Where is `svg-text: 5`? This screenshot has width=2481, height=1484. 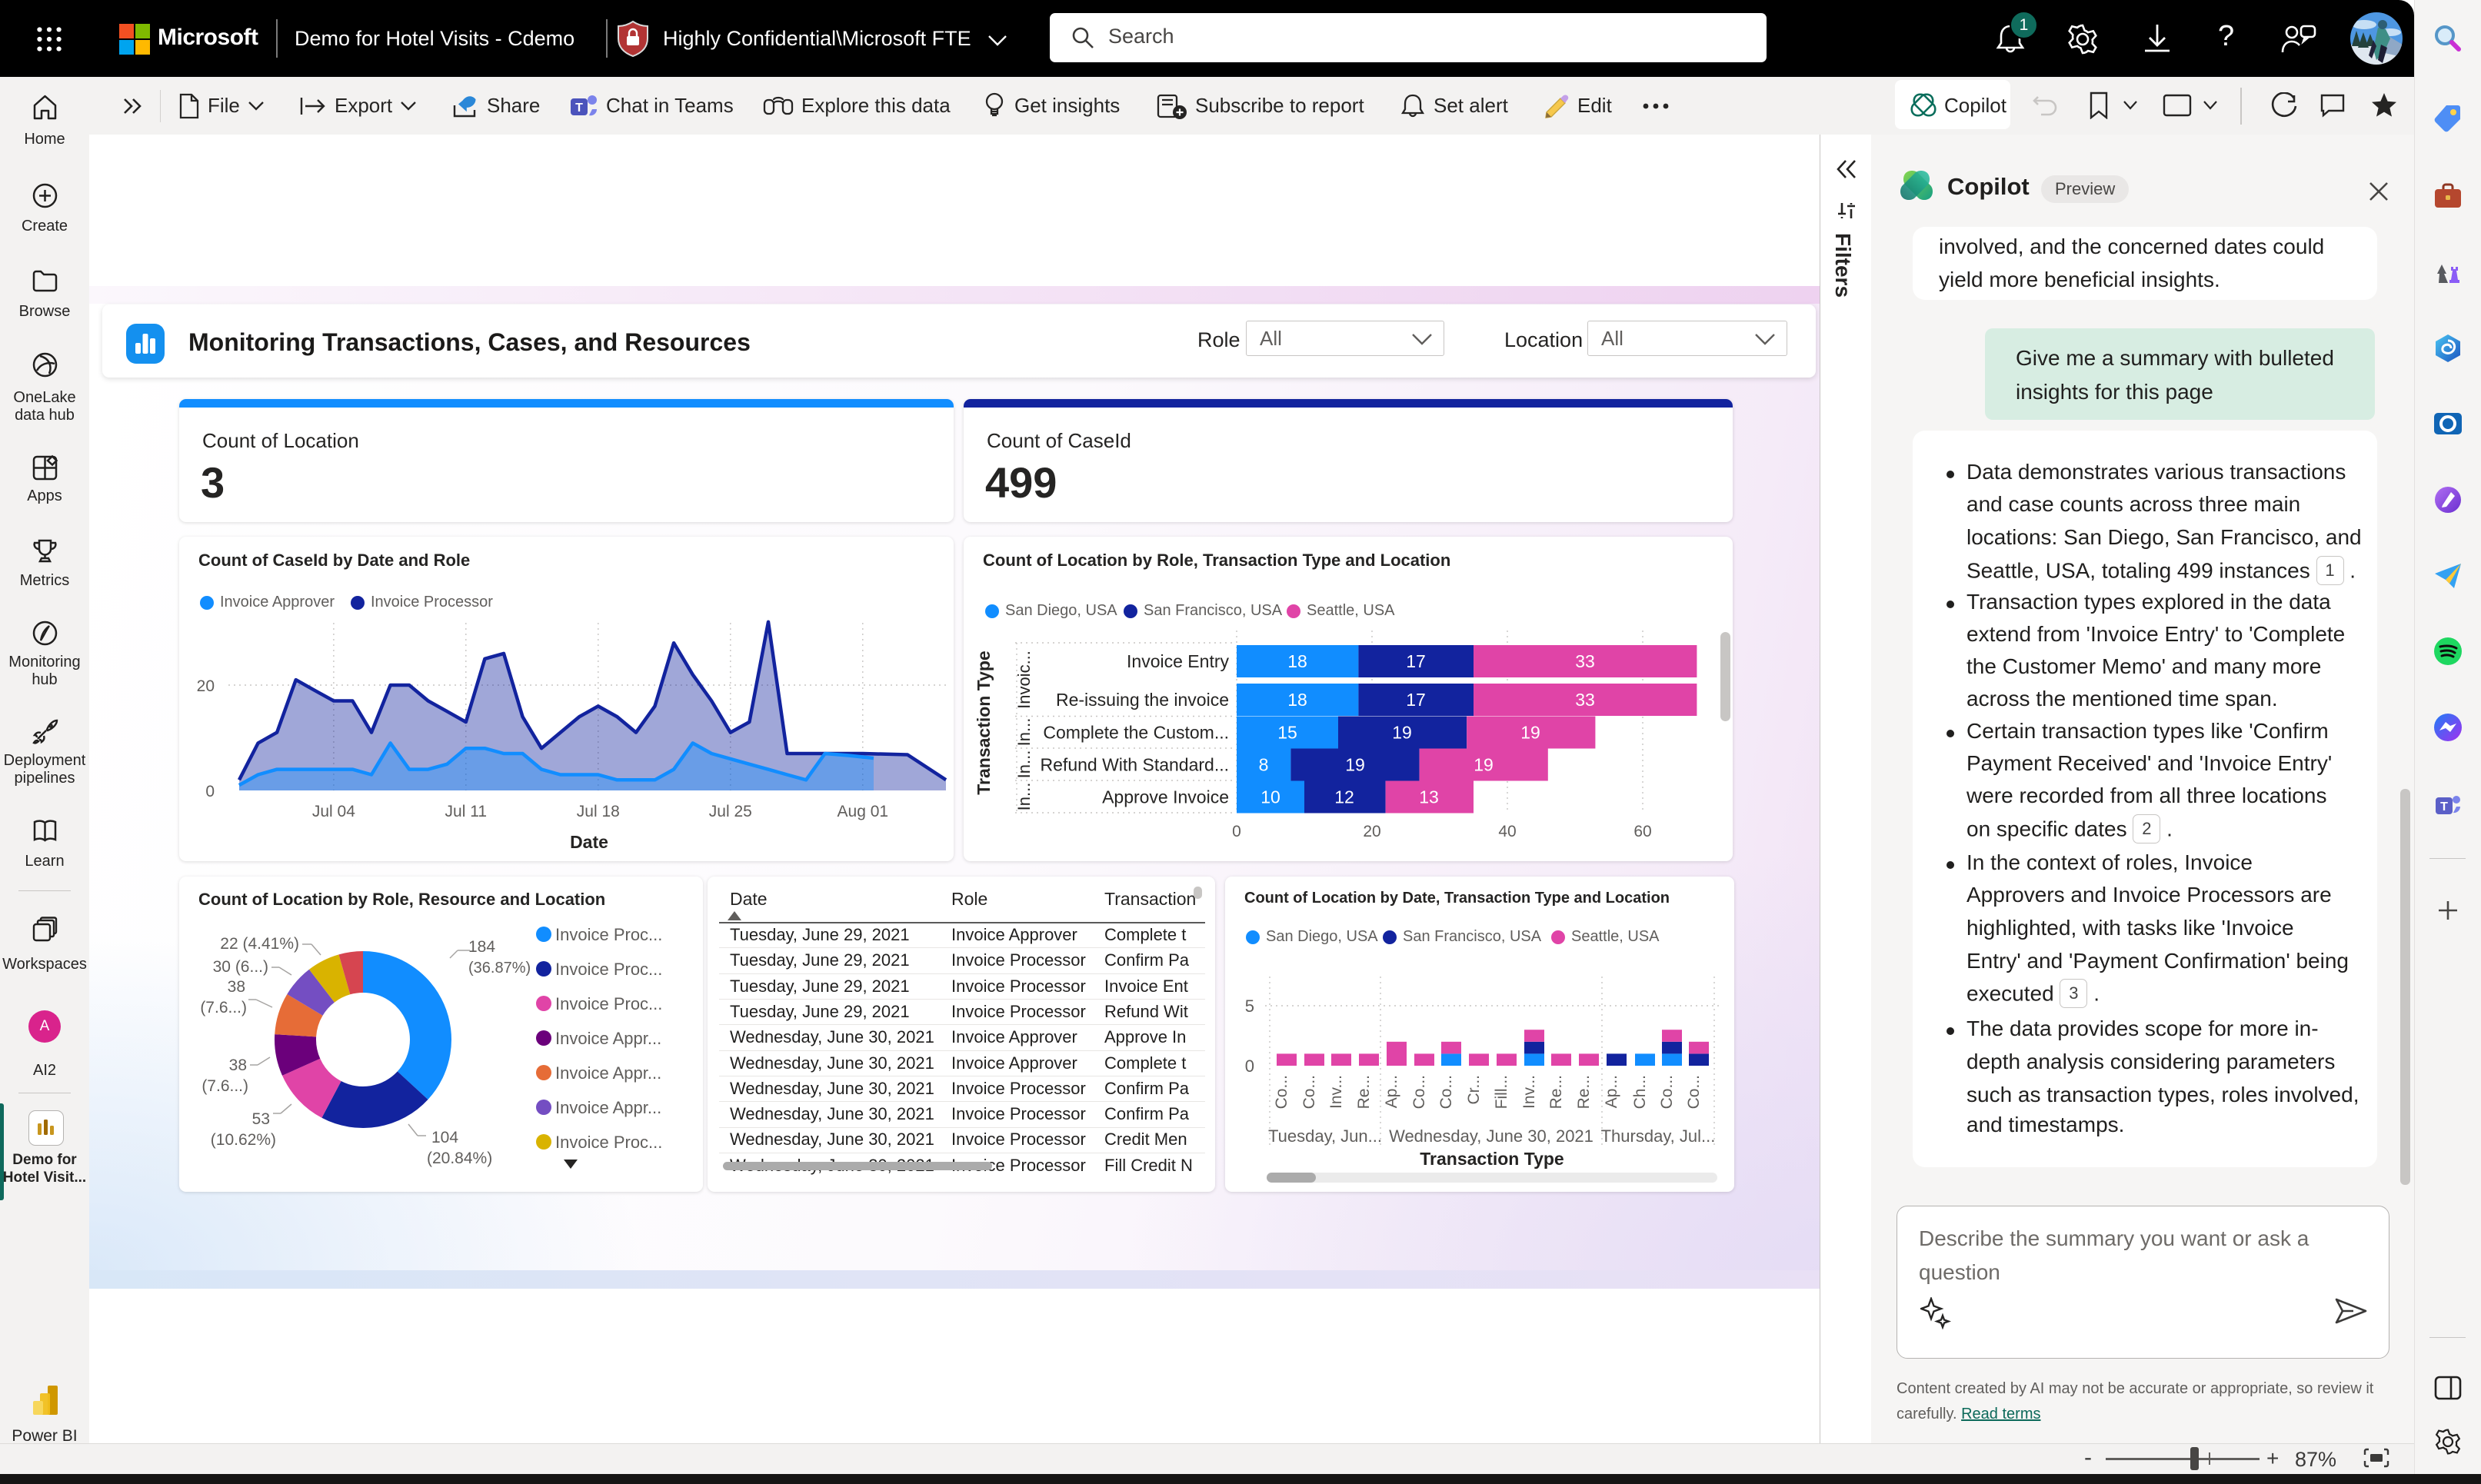 svg-text: 5 is located at coordinates (1250, 1007).